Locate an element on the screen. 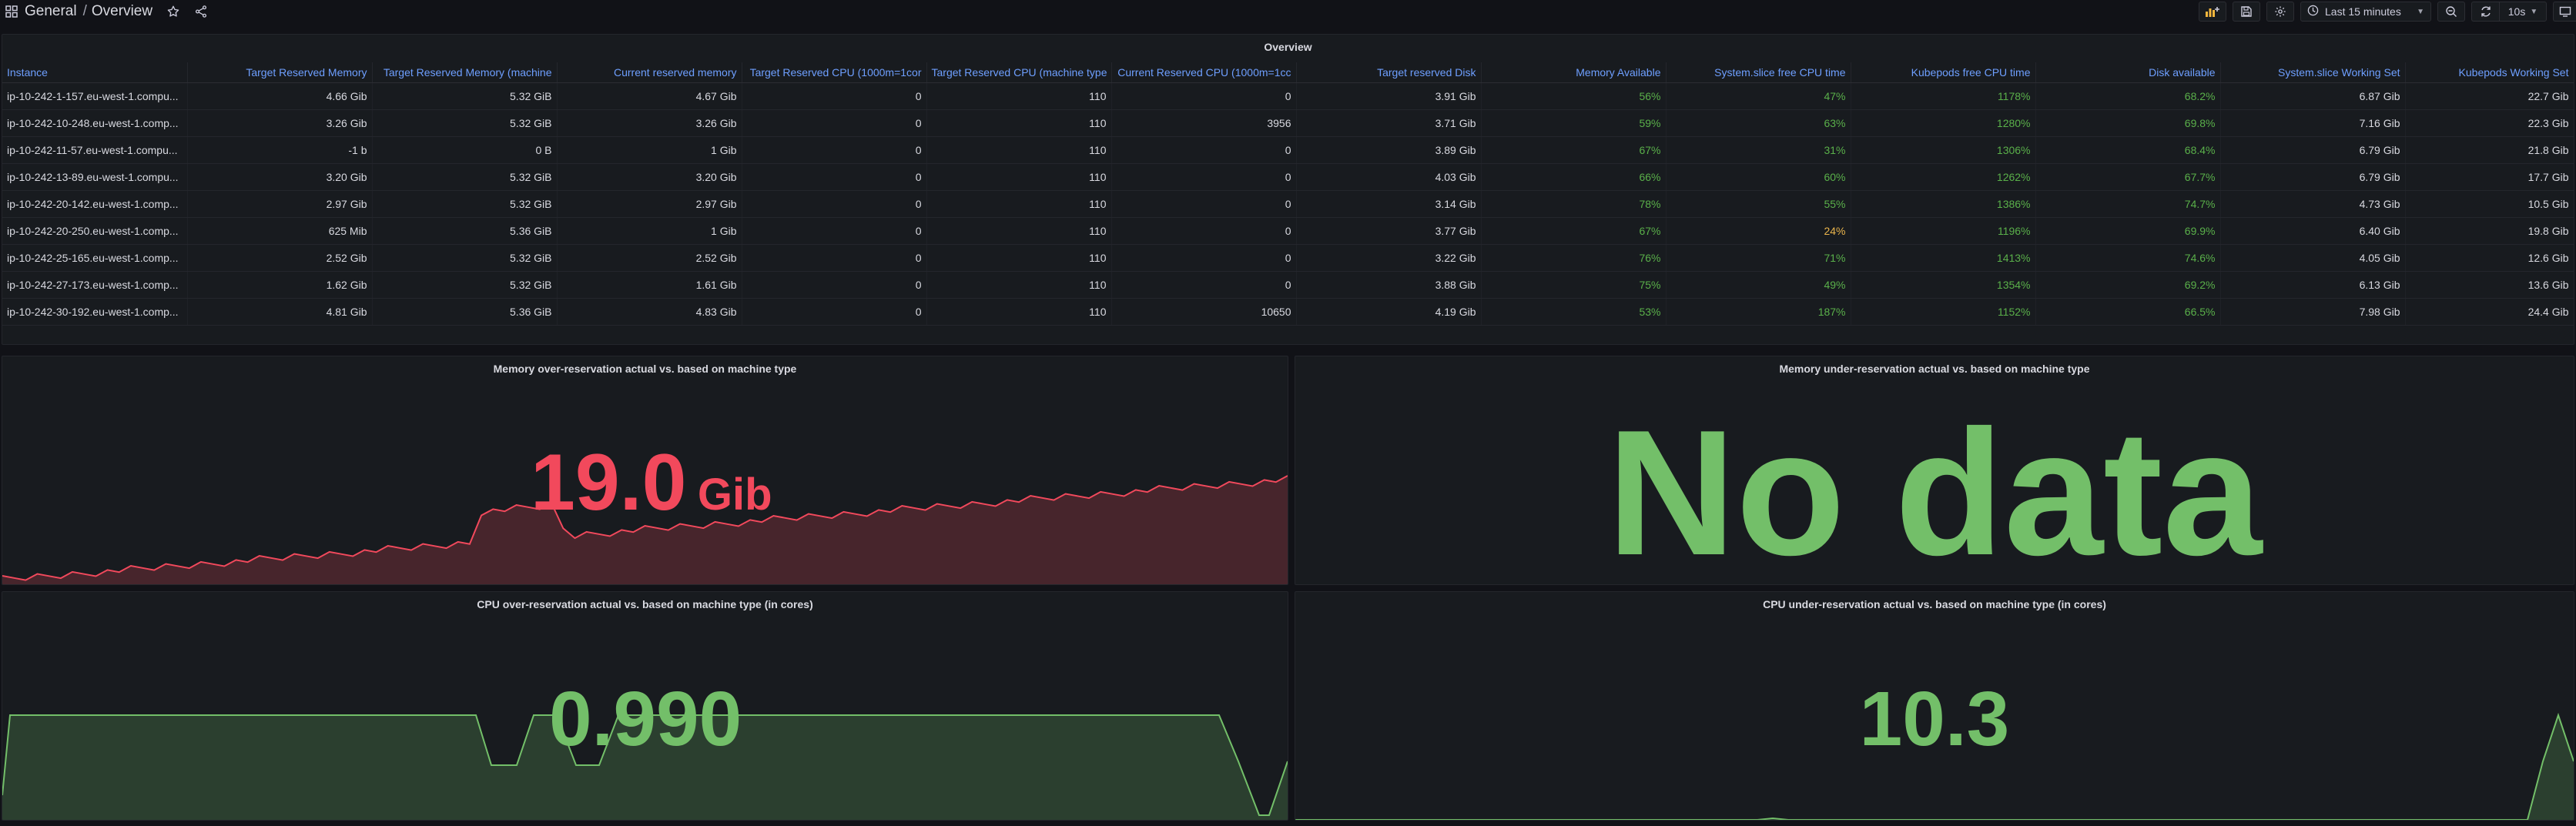  table-cell: 53% is located at coordinates (1574, 312).